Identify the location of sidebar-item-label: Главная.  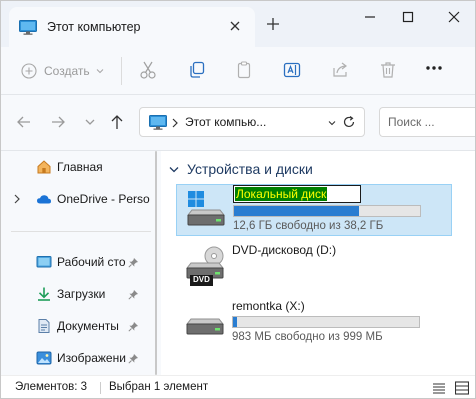
(80, 167).